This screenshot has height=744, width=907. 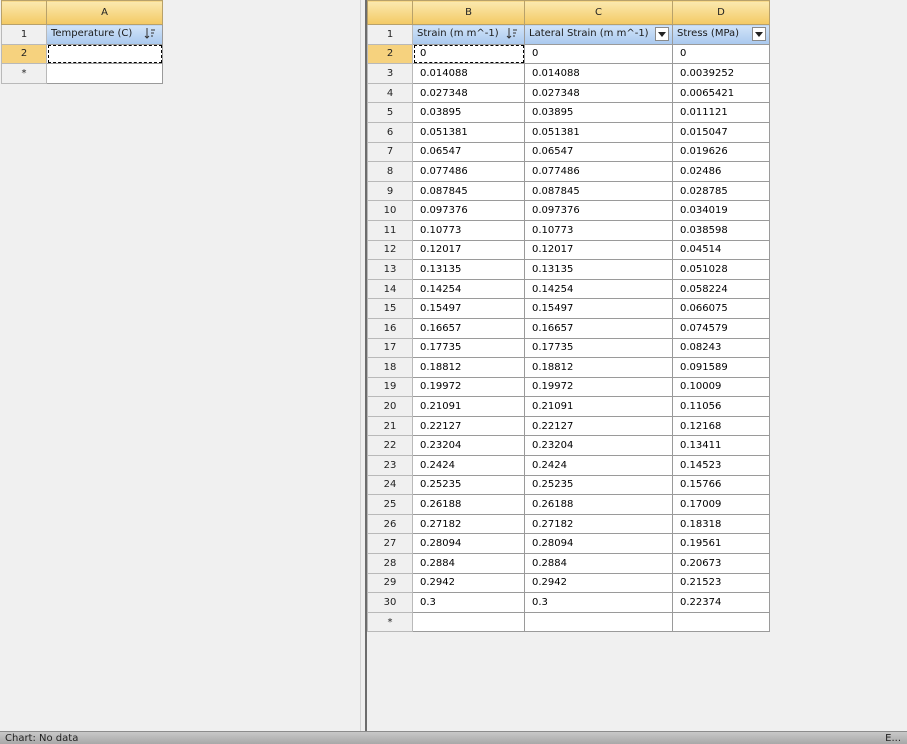 What do you see at coordinates (390, 367) in the screenshot?
I see `row-number: 18` at bounding box center [390, 367].